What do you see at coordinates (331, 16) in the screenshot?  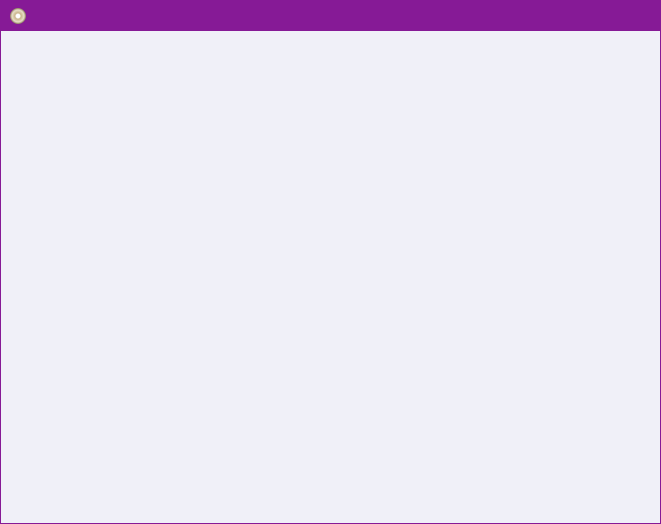 I see `title-bar` at bounding box center [331, 16].